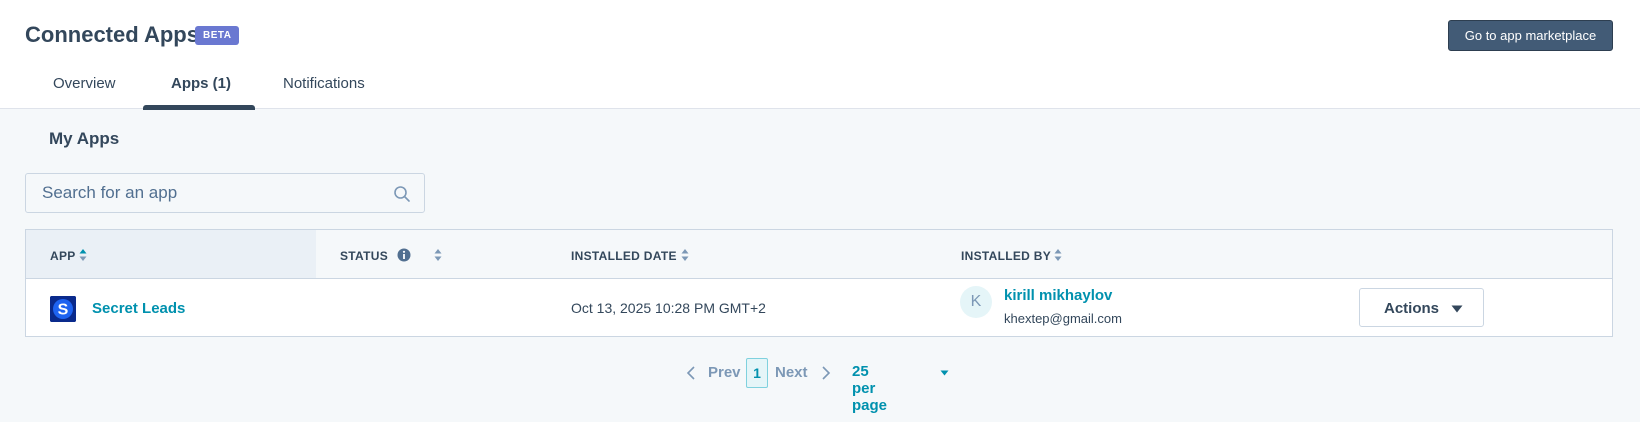 The width and height of the screenshot is (1640, 422). Describe the element at coordinates (199, 107) in the screenshot. I see `active-tab-indicator` at that location.